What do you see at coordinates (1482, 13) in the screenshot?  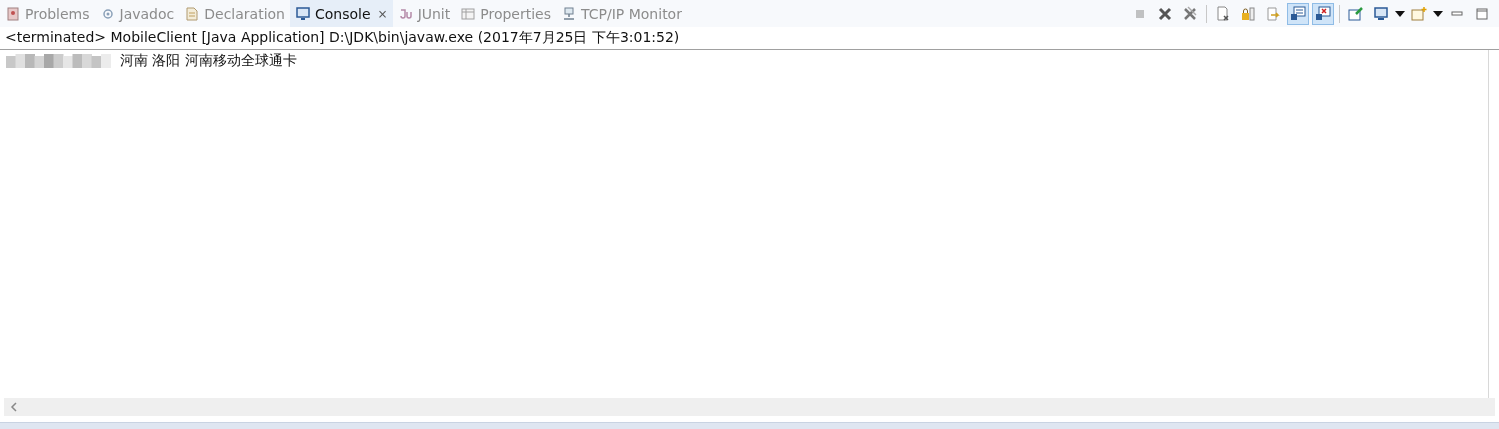 I see `maximize-icon` at bounding box center [1482, 13].